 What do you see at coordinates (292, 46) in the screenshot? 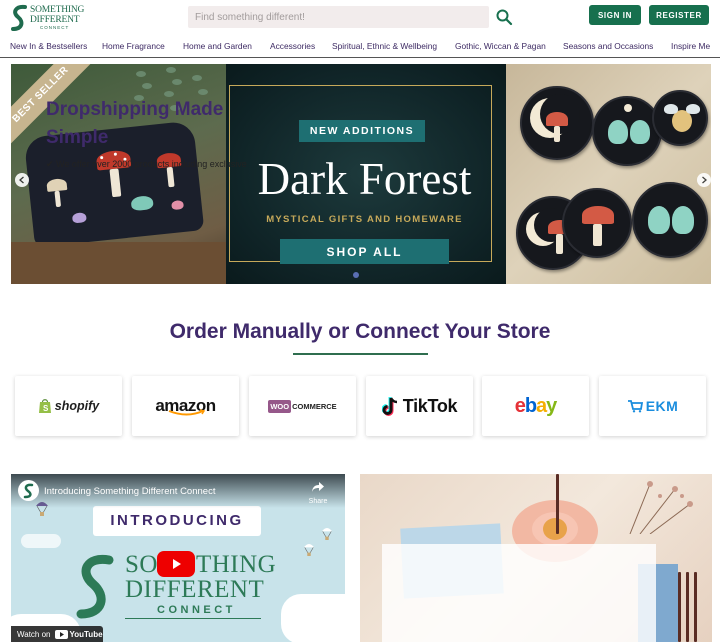
I see `nav-item-accessories: Accessories` at bounding box center [292, 46].